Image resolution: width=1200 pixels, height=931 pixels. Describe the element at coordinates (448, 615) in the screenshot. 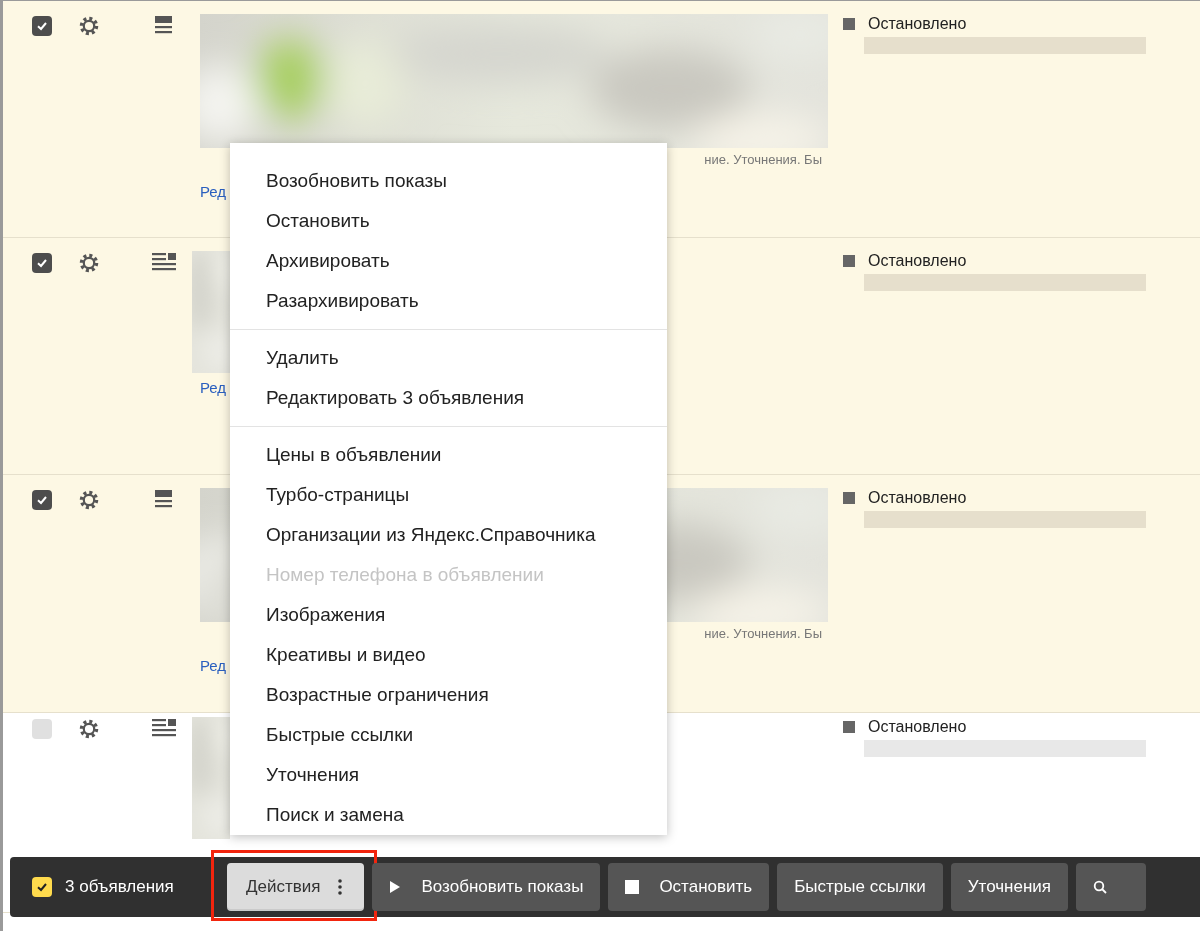

I see `menu-item: Изображения` at that location.